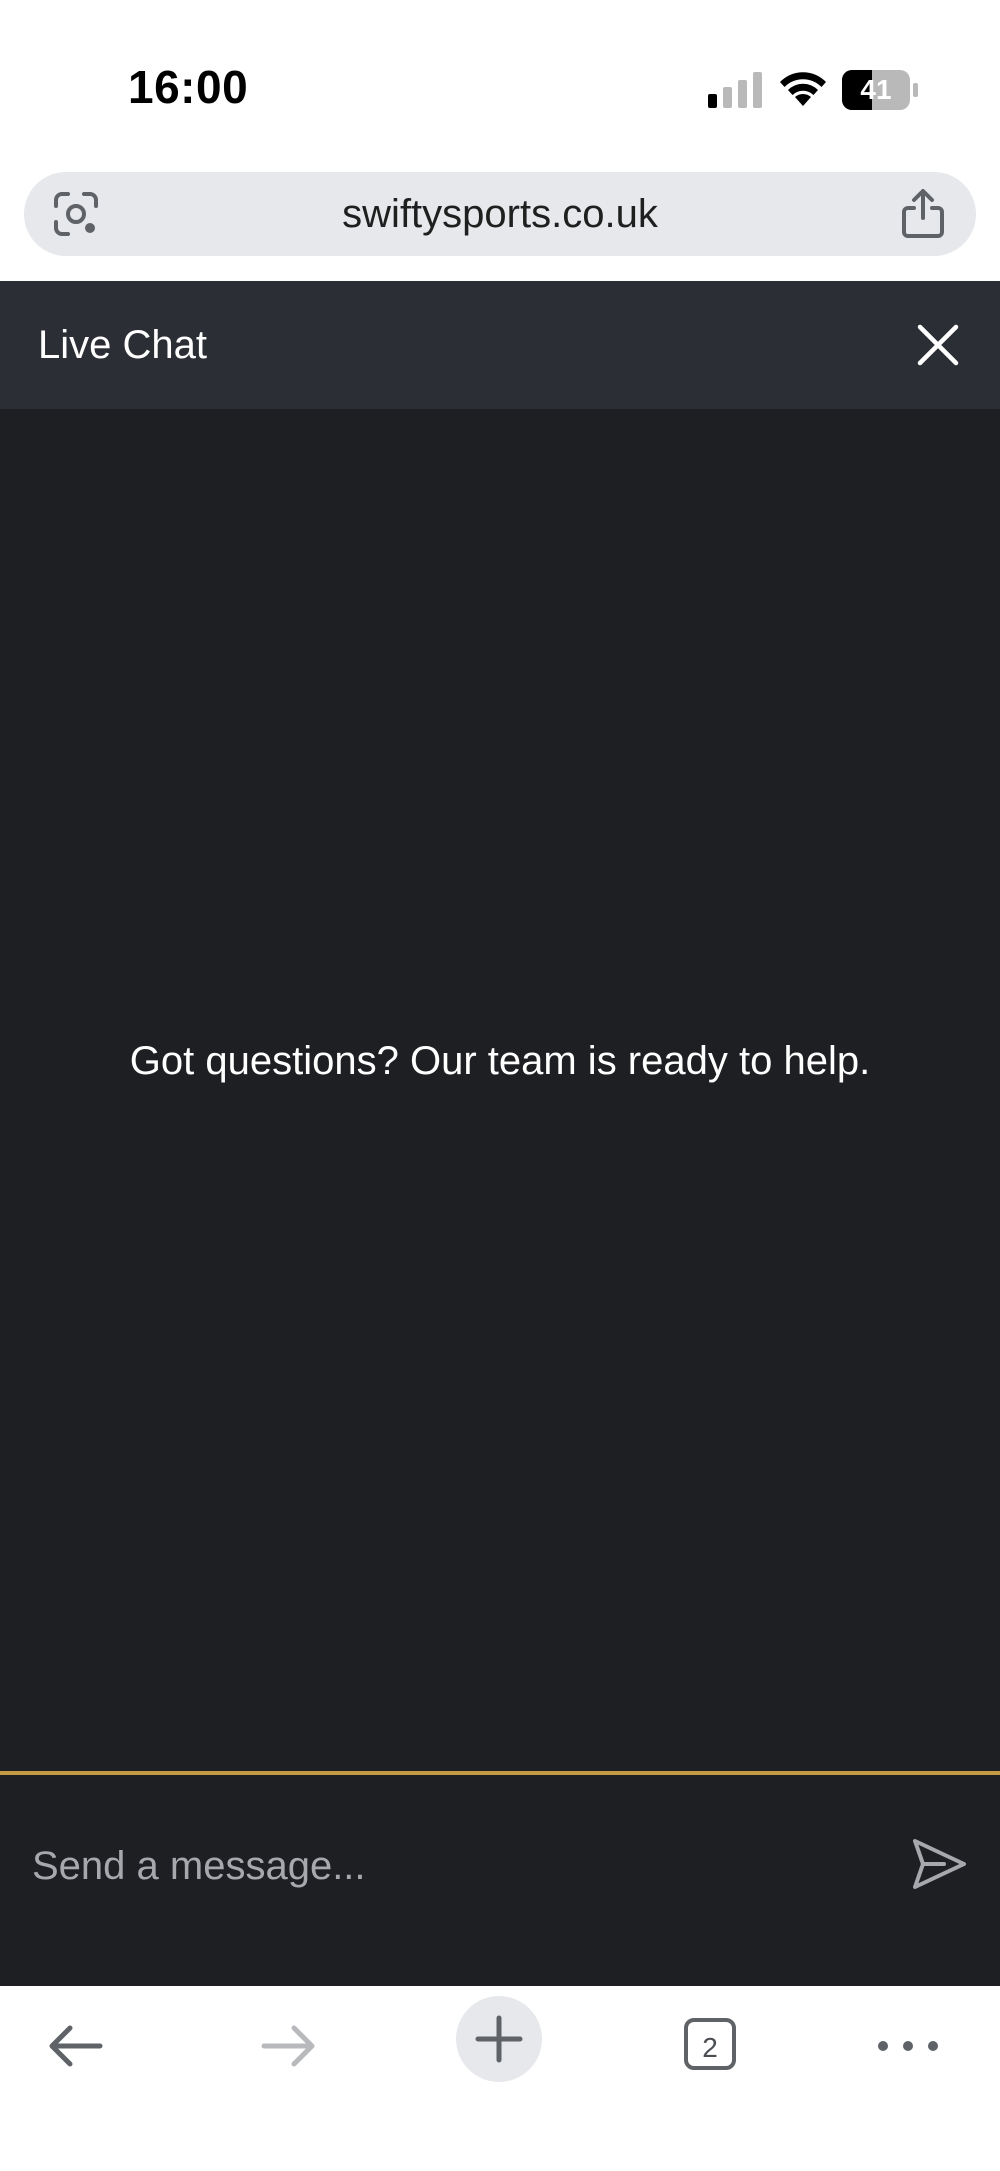 The height and width of the screenshot is (2171, 1000). I want to click on close-icon, so click(938, 345).